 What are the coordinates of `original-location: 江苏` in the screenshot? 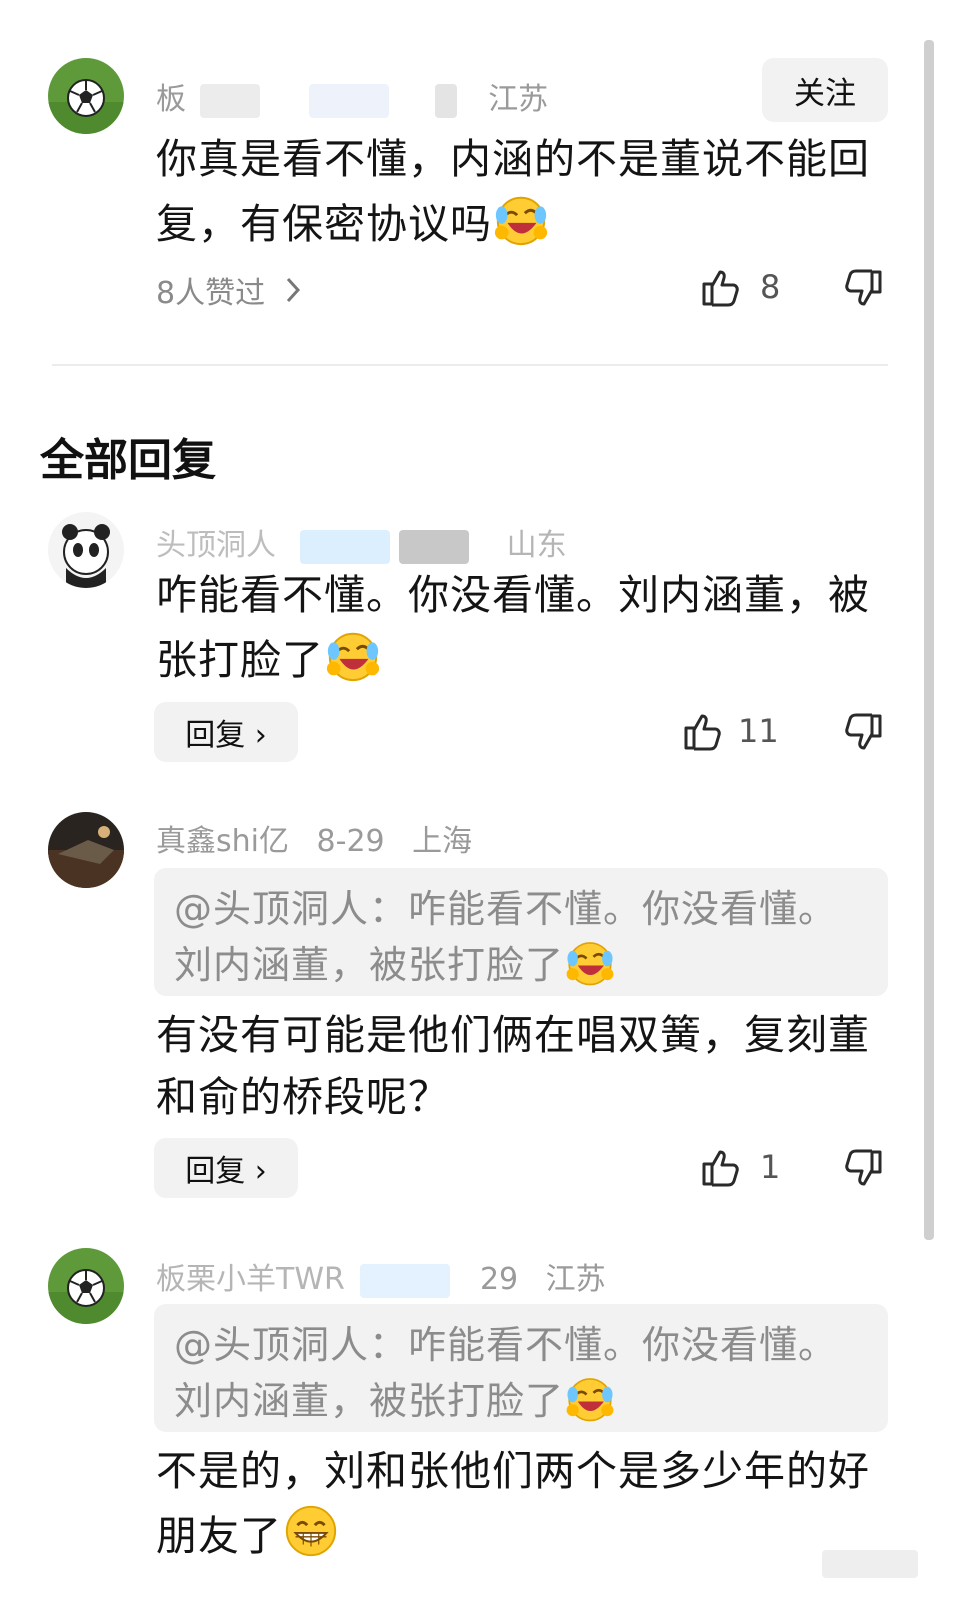 It's located at (518, 99).